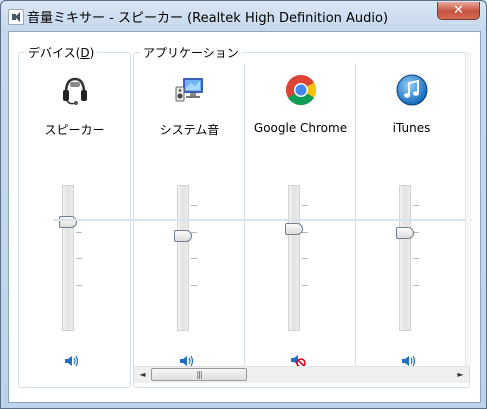 The width and height of the screenshot is (487, 409). Describe the element at coordinates (68, 222) in the screenshot. I see `device-volume-thumb` at that location.